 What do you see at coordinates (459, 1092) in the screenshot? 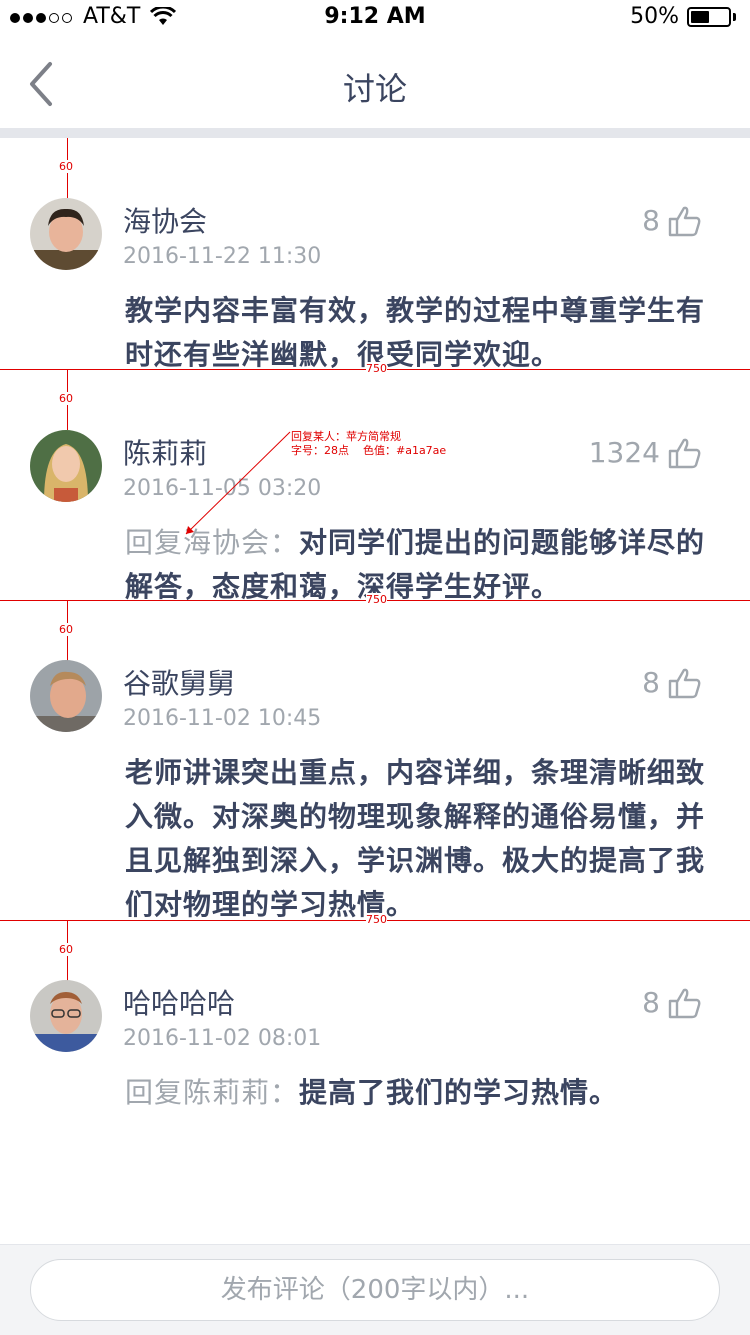
I see `comment-body: 提高了我们的学习热情。` at bounding box center [459, 1092].